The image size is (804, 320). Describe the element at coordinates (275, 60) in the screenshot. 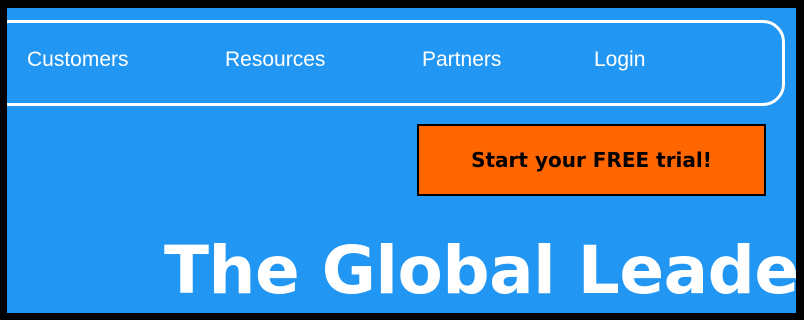

I see `nav-link-resources: Resources` at that location.